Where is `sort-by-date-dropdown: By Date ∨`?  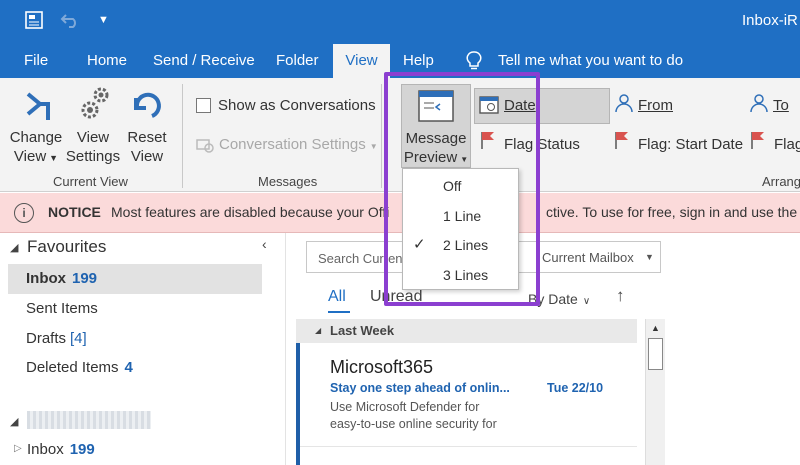
sort-by-date-dropdown: By Date ∨ is located at coordinates (559, 299).